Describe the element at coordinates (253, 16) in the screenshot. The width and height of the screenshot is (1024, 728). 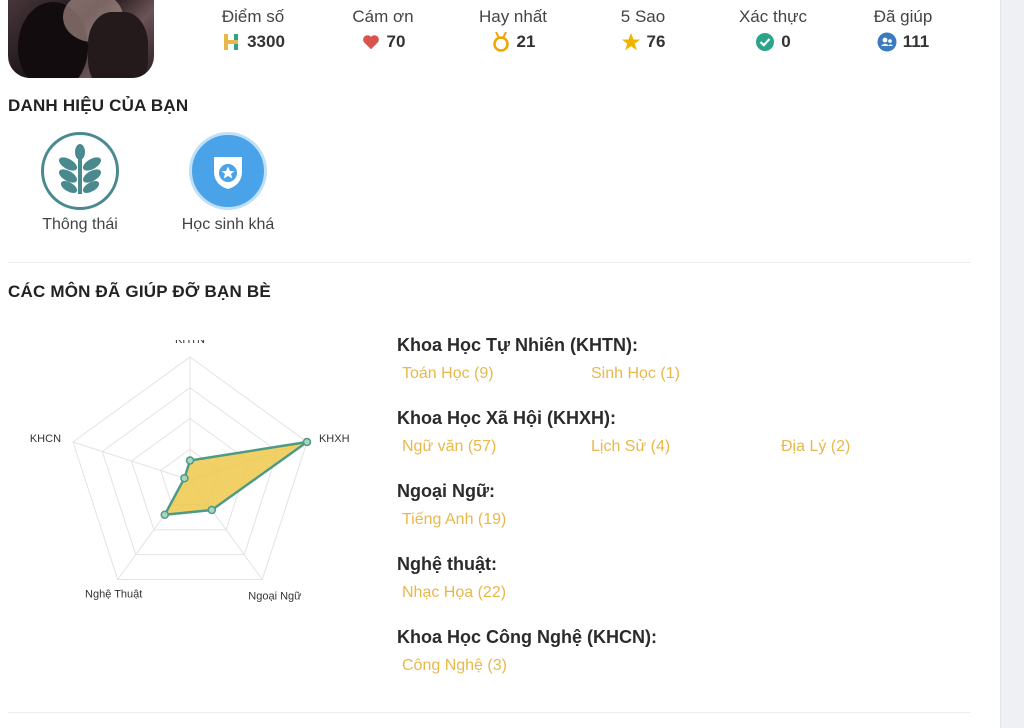
I see `stat-label: Điểm số` at that location.